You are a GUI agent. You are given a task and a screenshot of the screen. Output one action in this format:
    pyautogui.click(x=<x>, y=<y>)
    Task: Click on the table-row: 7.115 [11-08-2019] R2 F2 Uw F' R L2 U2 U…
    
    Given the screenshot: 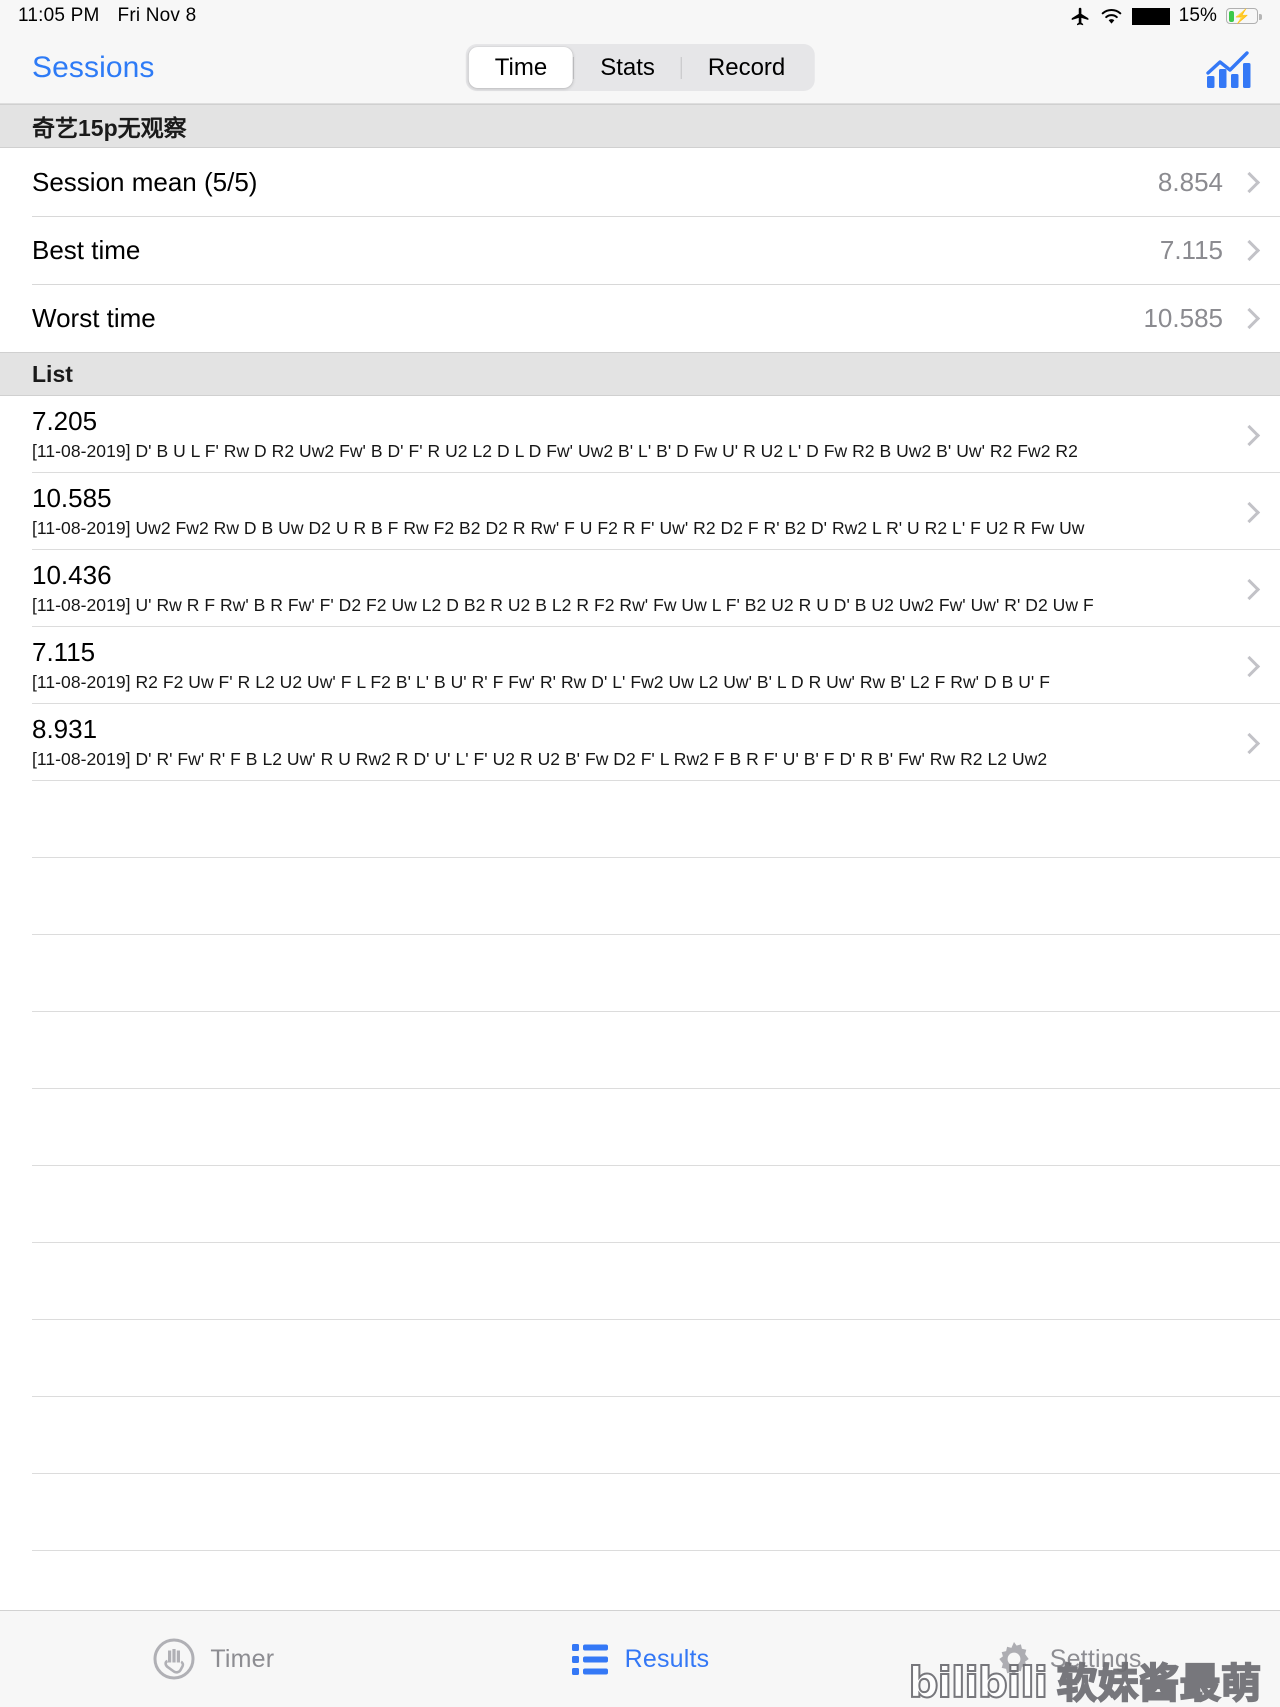 What is the action you would take?
    pyautogui.click(x=640, y=665)
    